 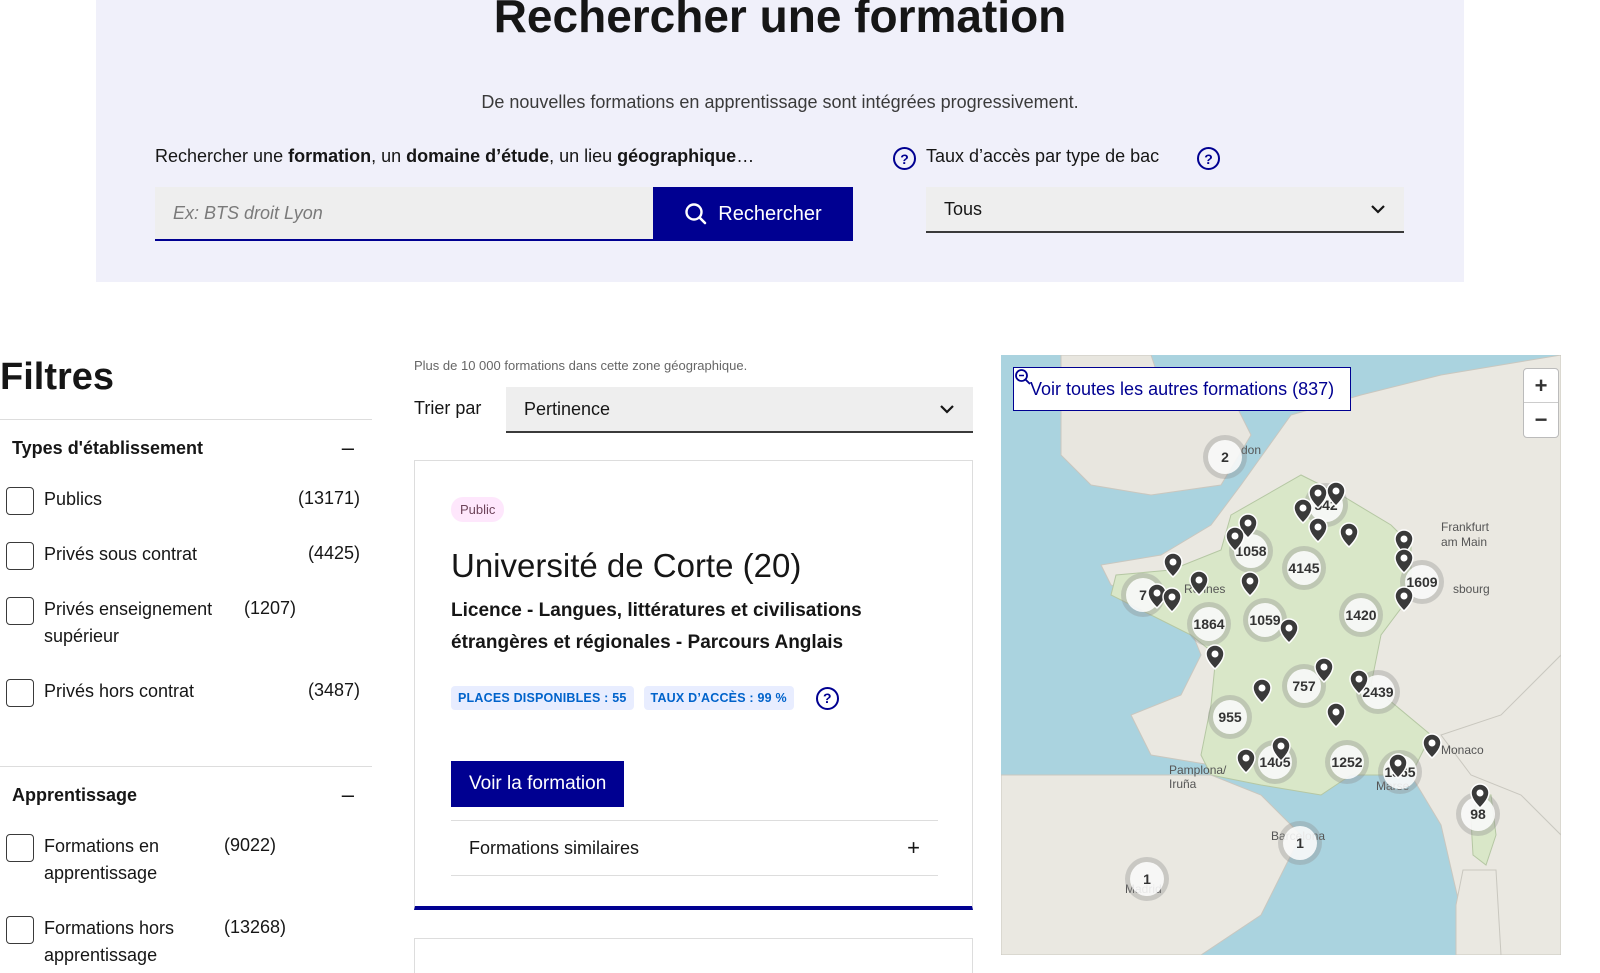 I want to click on map-label: Monaco, so click(x=1462, y=750).